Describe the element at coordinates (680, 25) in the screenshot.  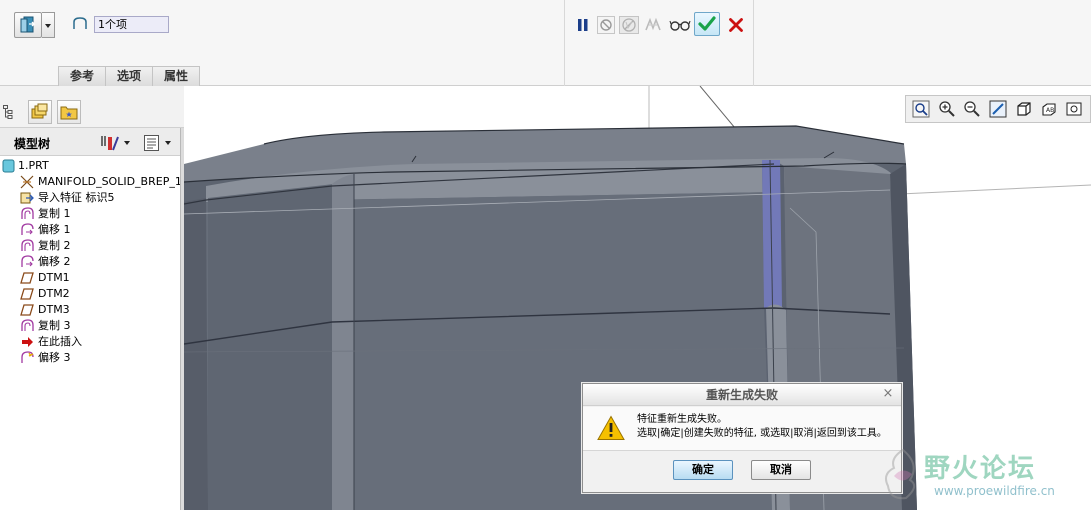
I see `glasses-preview-icon` at that location.